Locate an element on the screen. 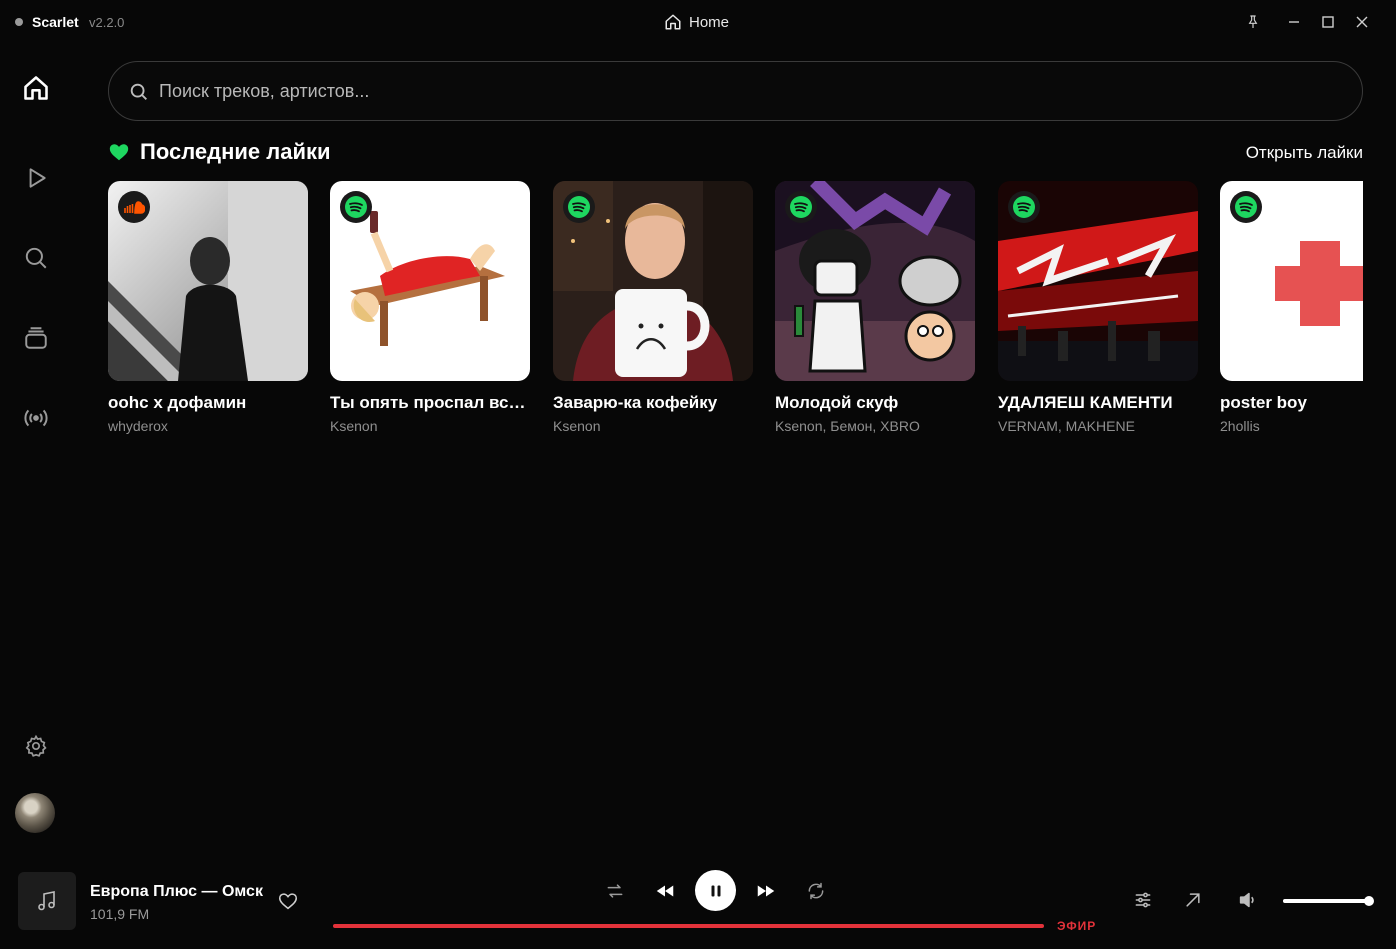 The height and width of the screenshot is (949, 1396). repeat-icon is located at coordinates (816, 891).